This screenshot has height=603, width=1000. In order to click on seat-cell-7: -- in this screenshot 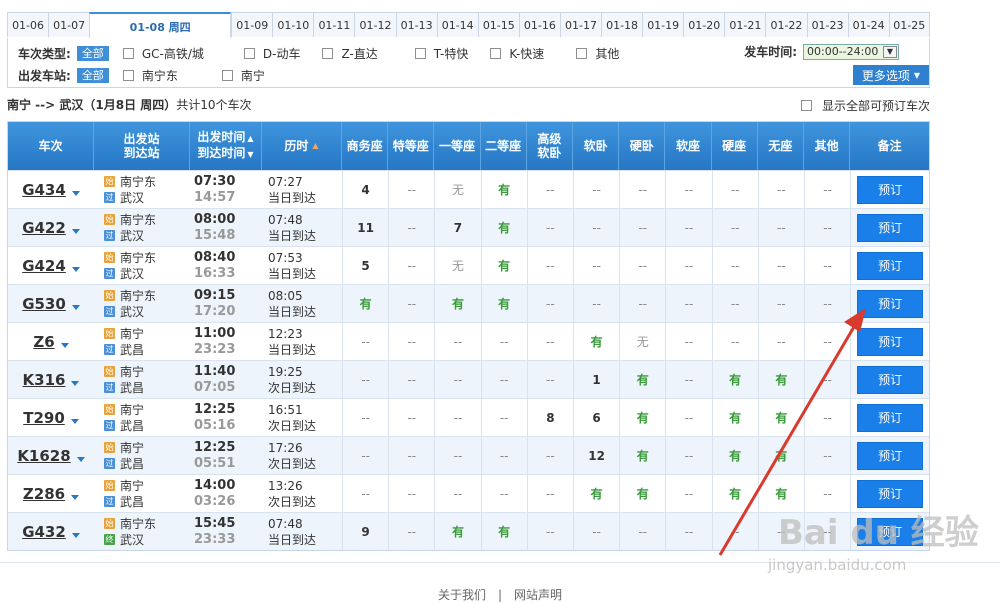, I will do `click(688, 493)`.